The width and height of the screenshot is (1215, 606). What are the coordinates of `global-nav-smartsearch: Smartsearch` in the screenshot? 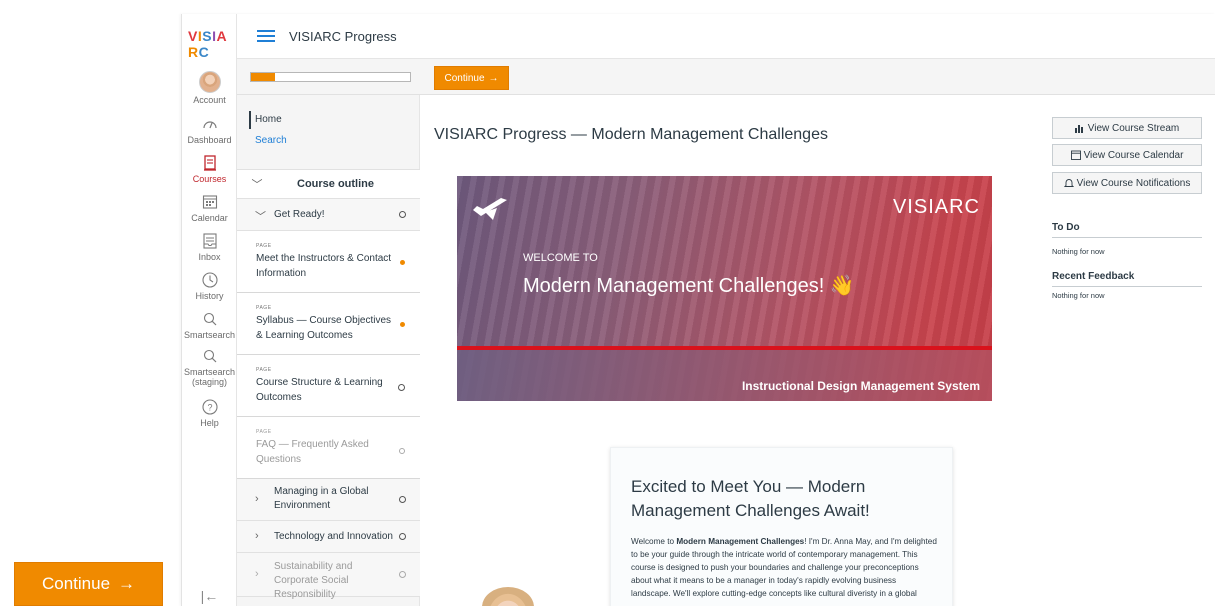 It's located at (209, 325).